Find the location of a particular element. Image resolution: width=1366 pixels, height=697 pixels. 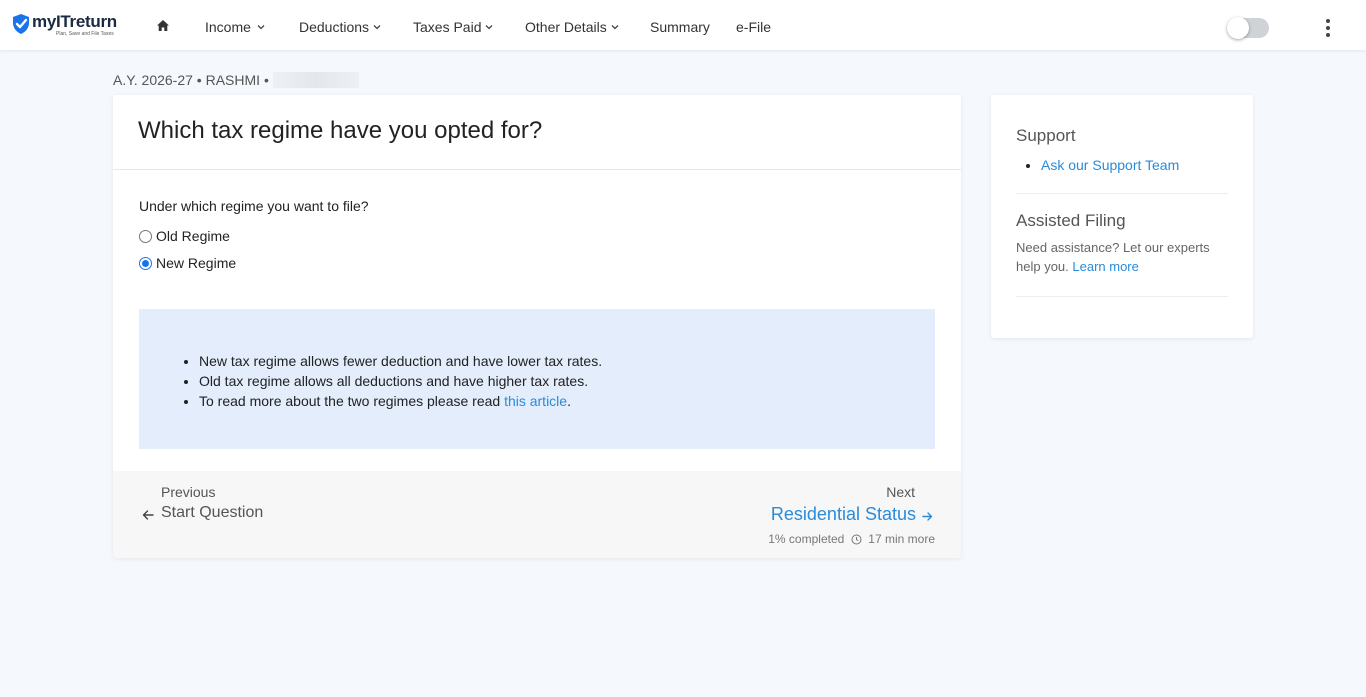

brand-tagline: Plan, Save and File Taxes is located at coordinates (85, 34).